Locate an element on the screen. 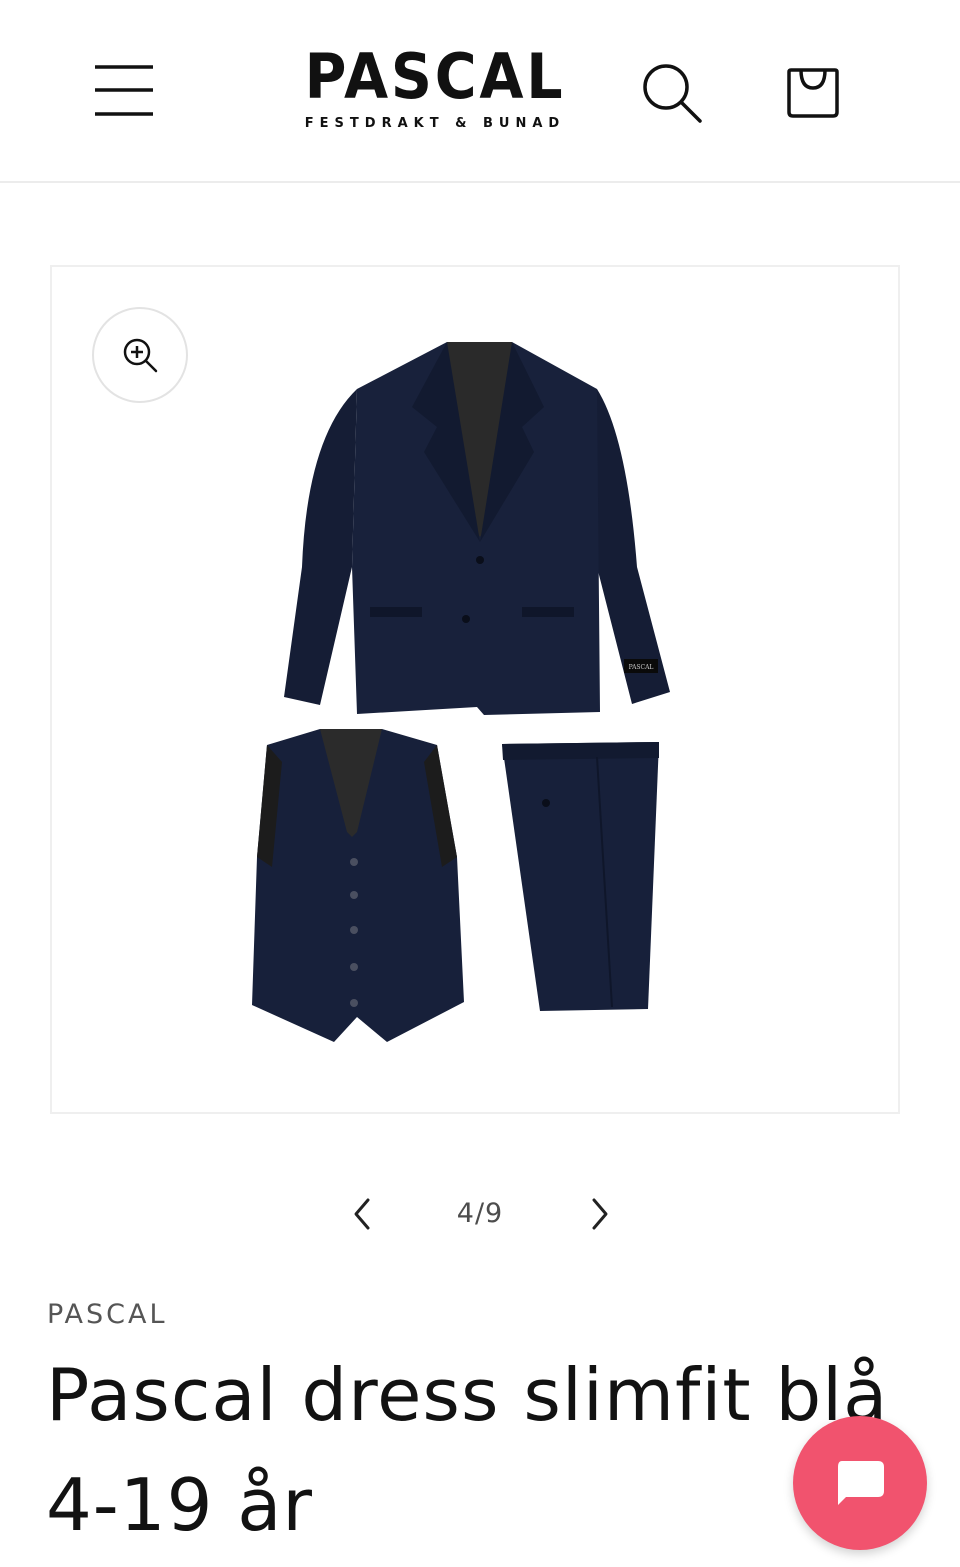 The height and width of the screenshot is (1567, 960). chevron-right-icon is located at coordinates (600, 1214).